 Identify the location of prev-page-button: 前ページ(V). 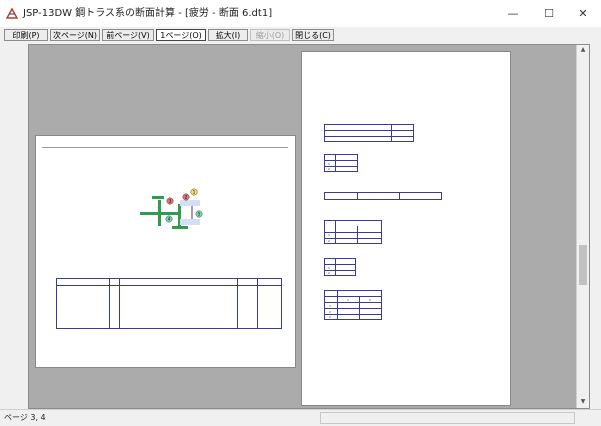
(128, 35).